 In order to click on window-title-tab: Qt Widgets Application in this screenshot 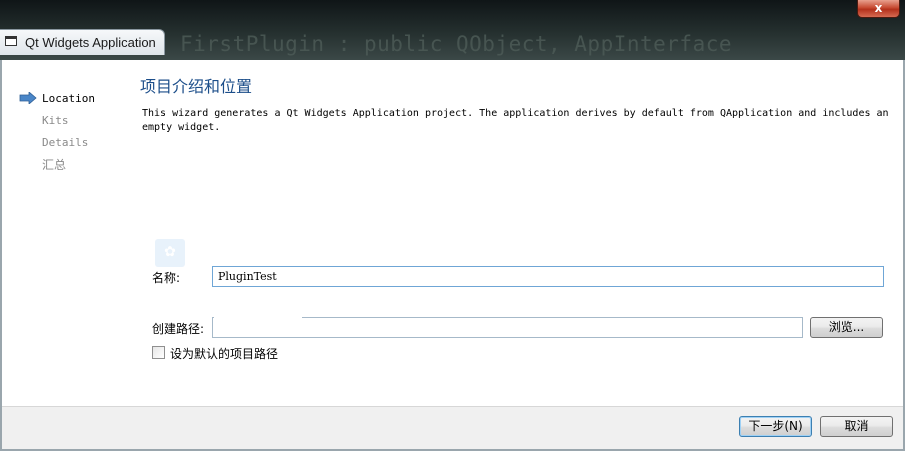, I will do `click(82, 42)`.